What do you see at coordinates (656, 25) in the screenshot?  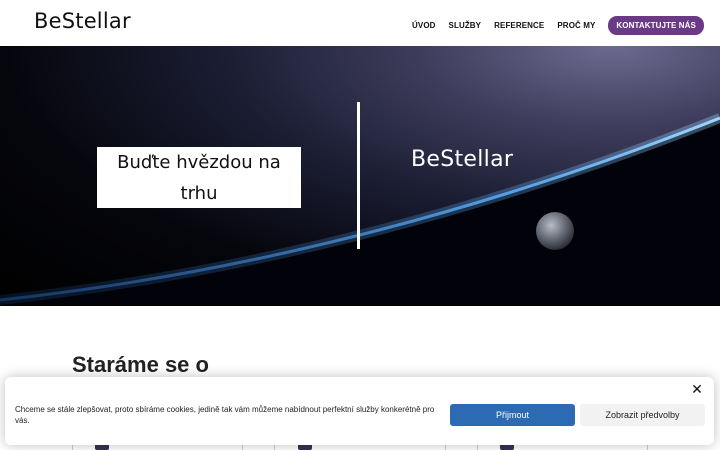 I see `contact-button: KONTAKTUJTE NÁS` at bounding box center [656, 25].